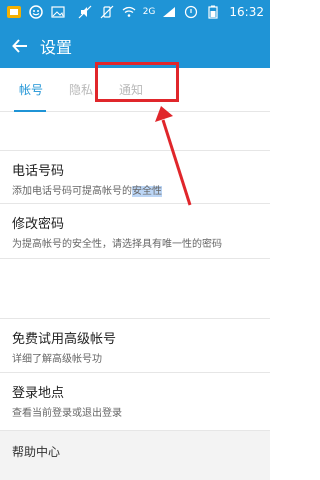 This screenshot has width=320, height=480. I want to click on phone-number-desc: 添加电话号码可提高帐号的安全性, so click(141, 189).